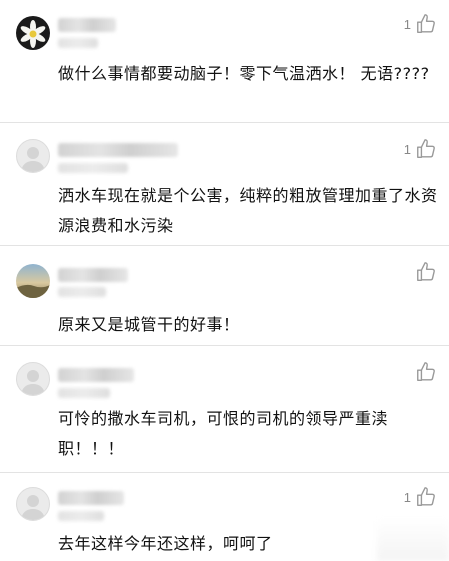  I want to click on comment-text: 洒水车现在就是个公害，纯粹的粗放管理加重了水资源浪费和水污染, so click(248, 210).